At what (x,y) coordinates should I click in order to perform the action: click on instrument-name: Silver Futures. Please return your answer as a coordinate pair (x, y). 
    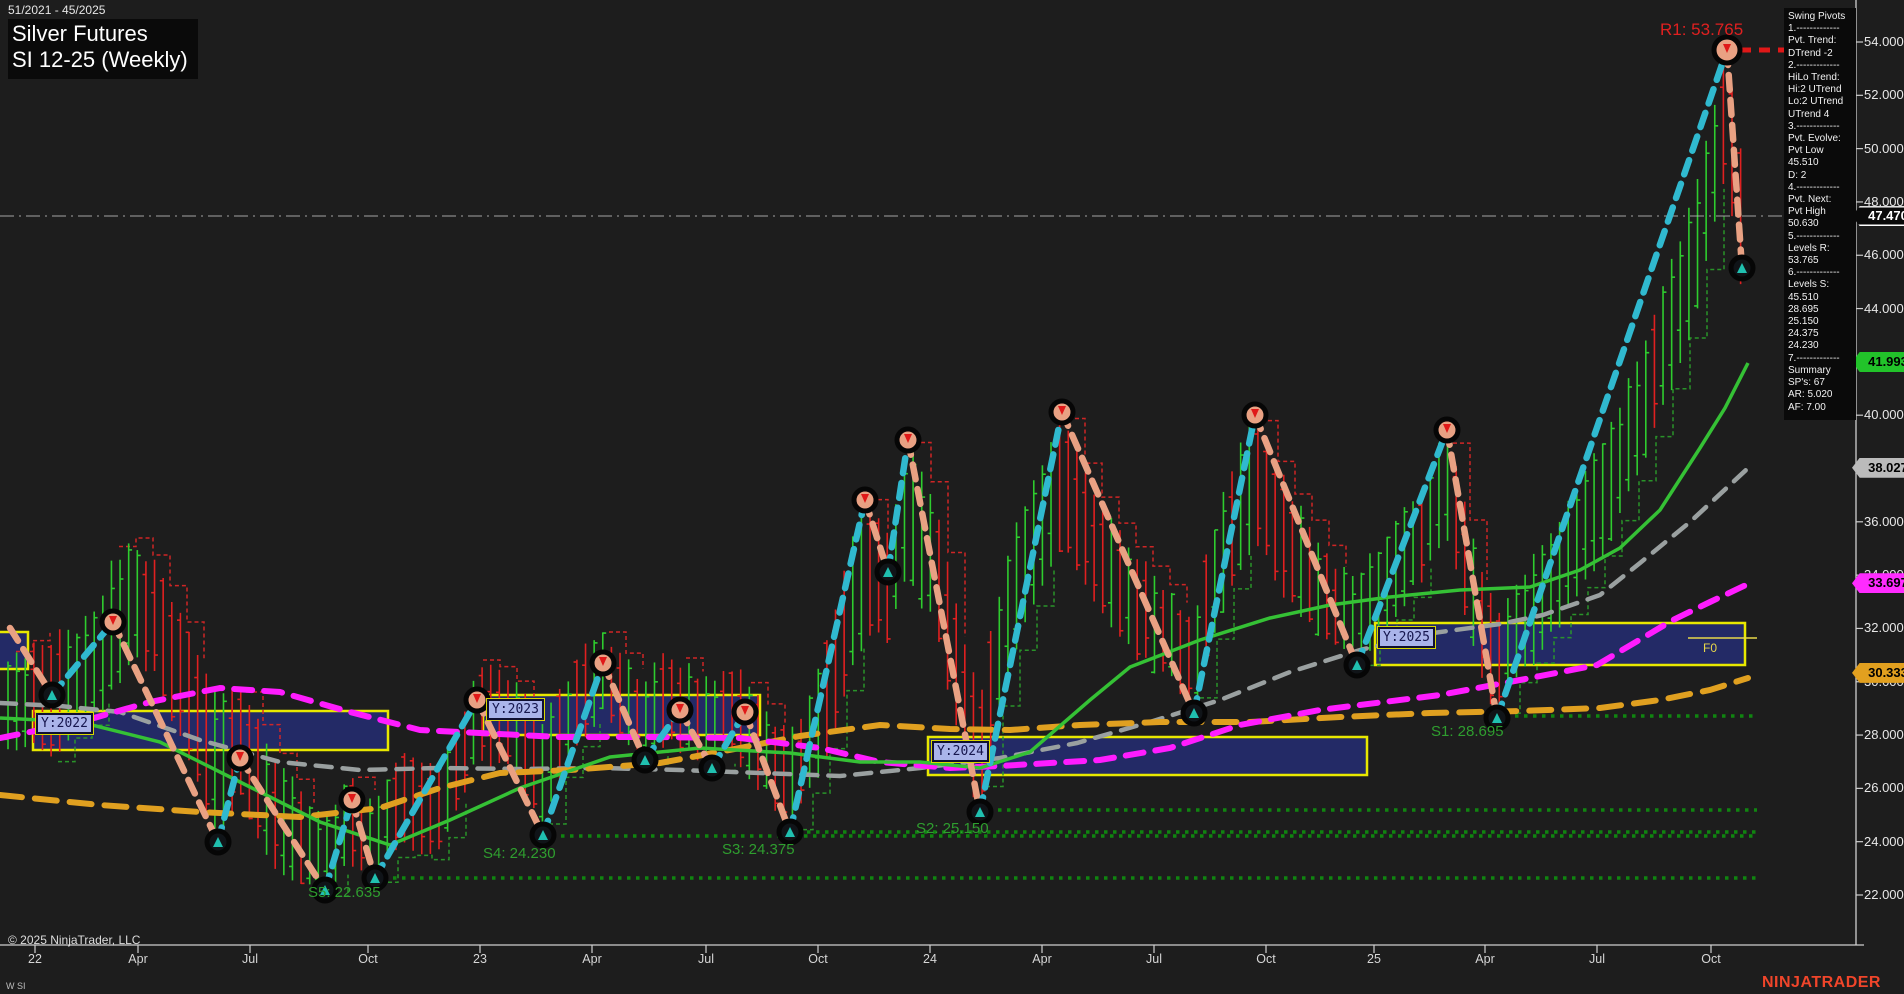
    Looking at the image, I should click on (80, 33).